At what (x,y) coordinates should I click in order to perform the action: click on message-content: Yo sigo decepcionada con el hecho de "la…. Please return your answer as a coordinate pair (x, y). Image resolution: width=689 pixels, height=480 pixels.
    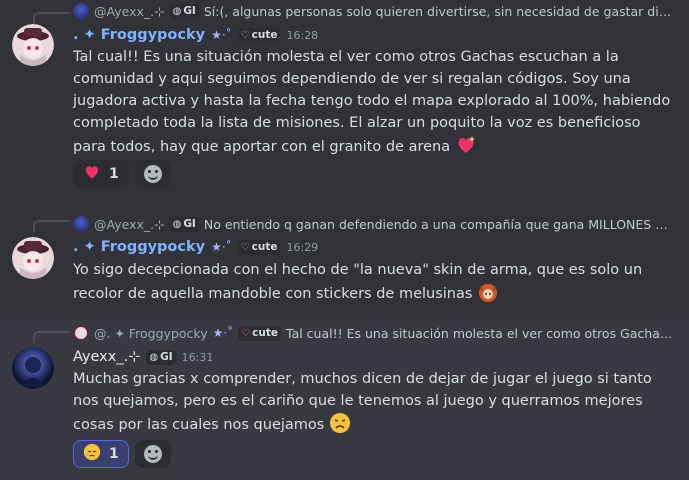
    Looking at the image, I should click on (373, 282).